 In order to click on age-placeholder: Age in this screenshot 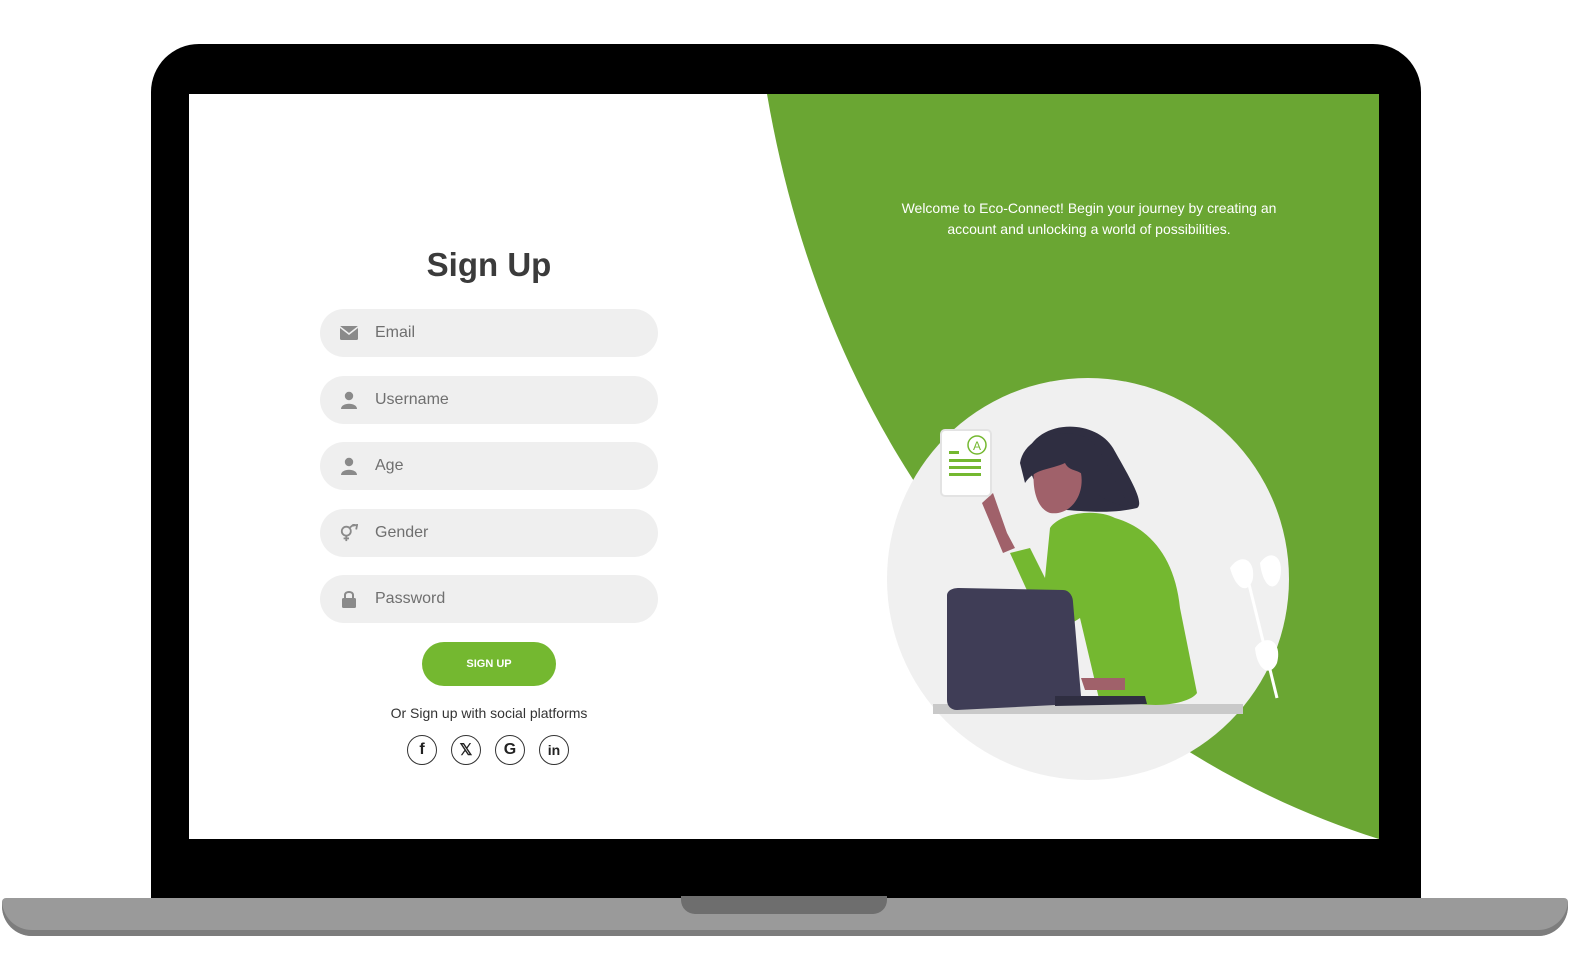, I will do `click(389, 465)`.